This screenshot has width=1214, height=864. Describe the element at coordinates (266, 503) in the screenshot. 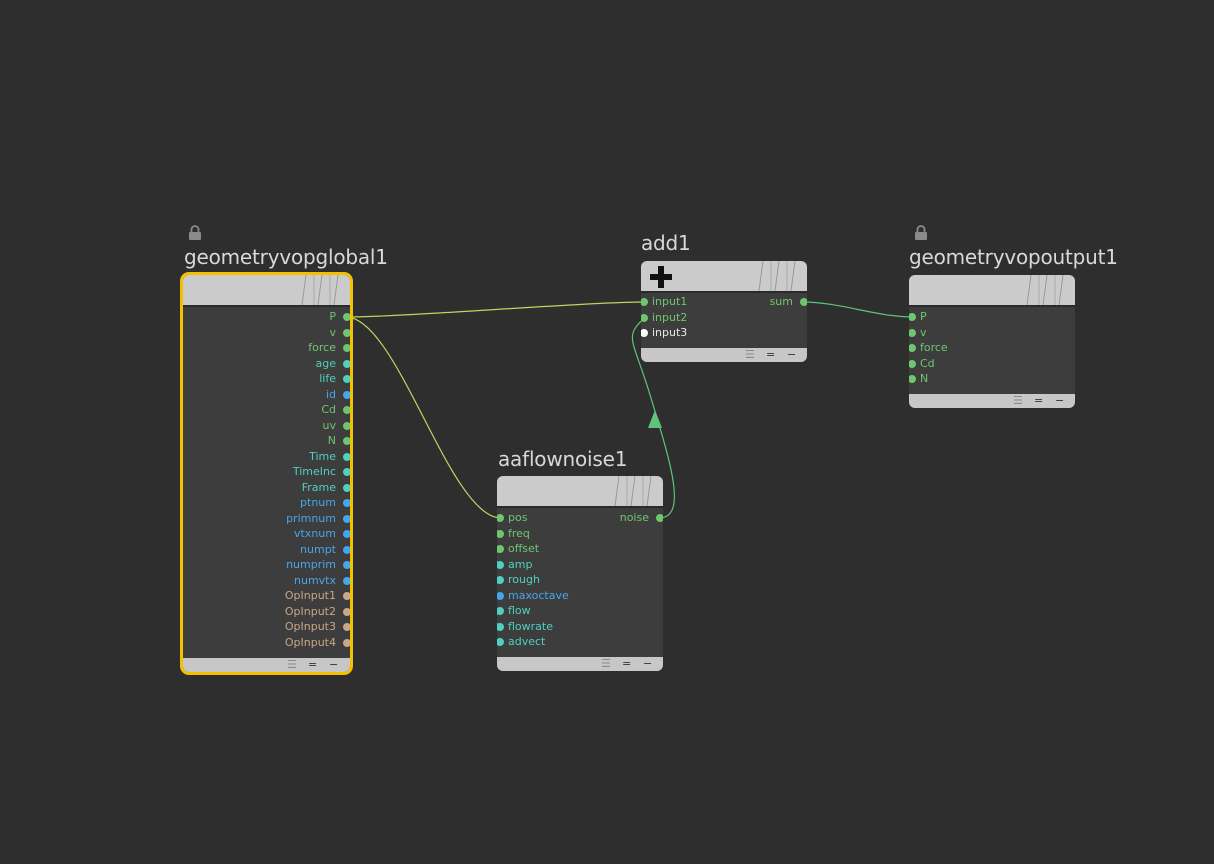

I see `output-port-ptnum: ptnum` at that location.